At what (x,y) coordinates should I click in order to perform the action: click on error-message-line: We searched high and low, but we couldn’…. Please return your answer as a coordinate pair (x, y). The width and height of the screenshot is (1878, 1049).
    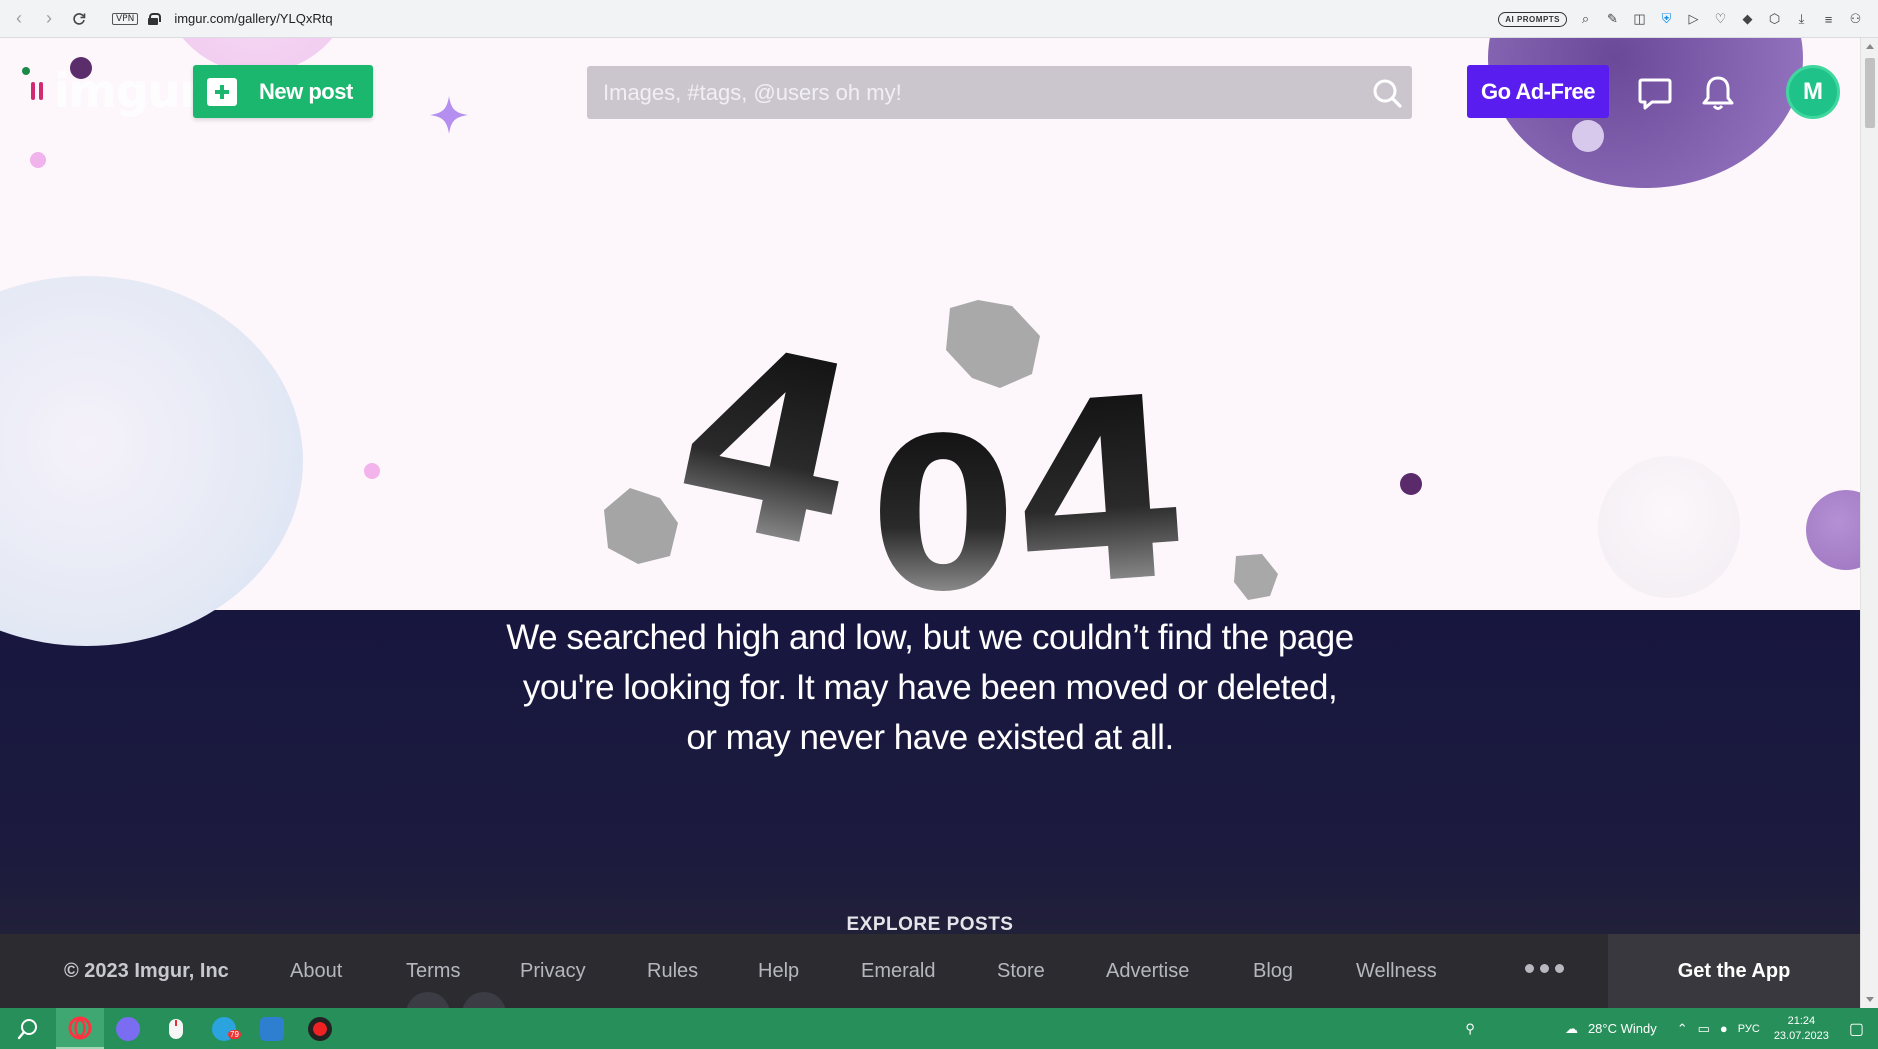
    Looking at the image, I should click on (930, 637).